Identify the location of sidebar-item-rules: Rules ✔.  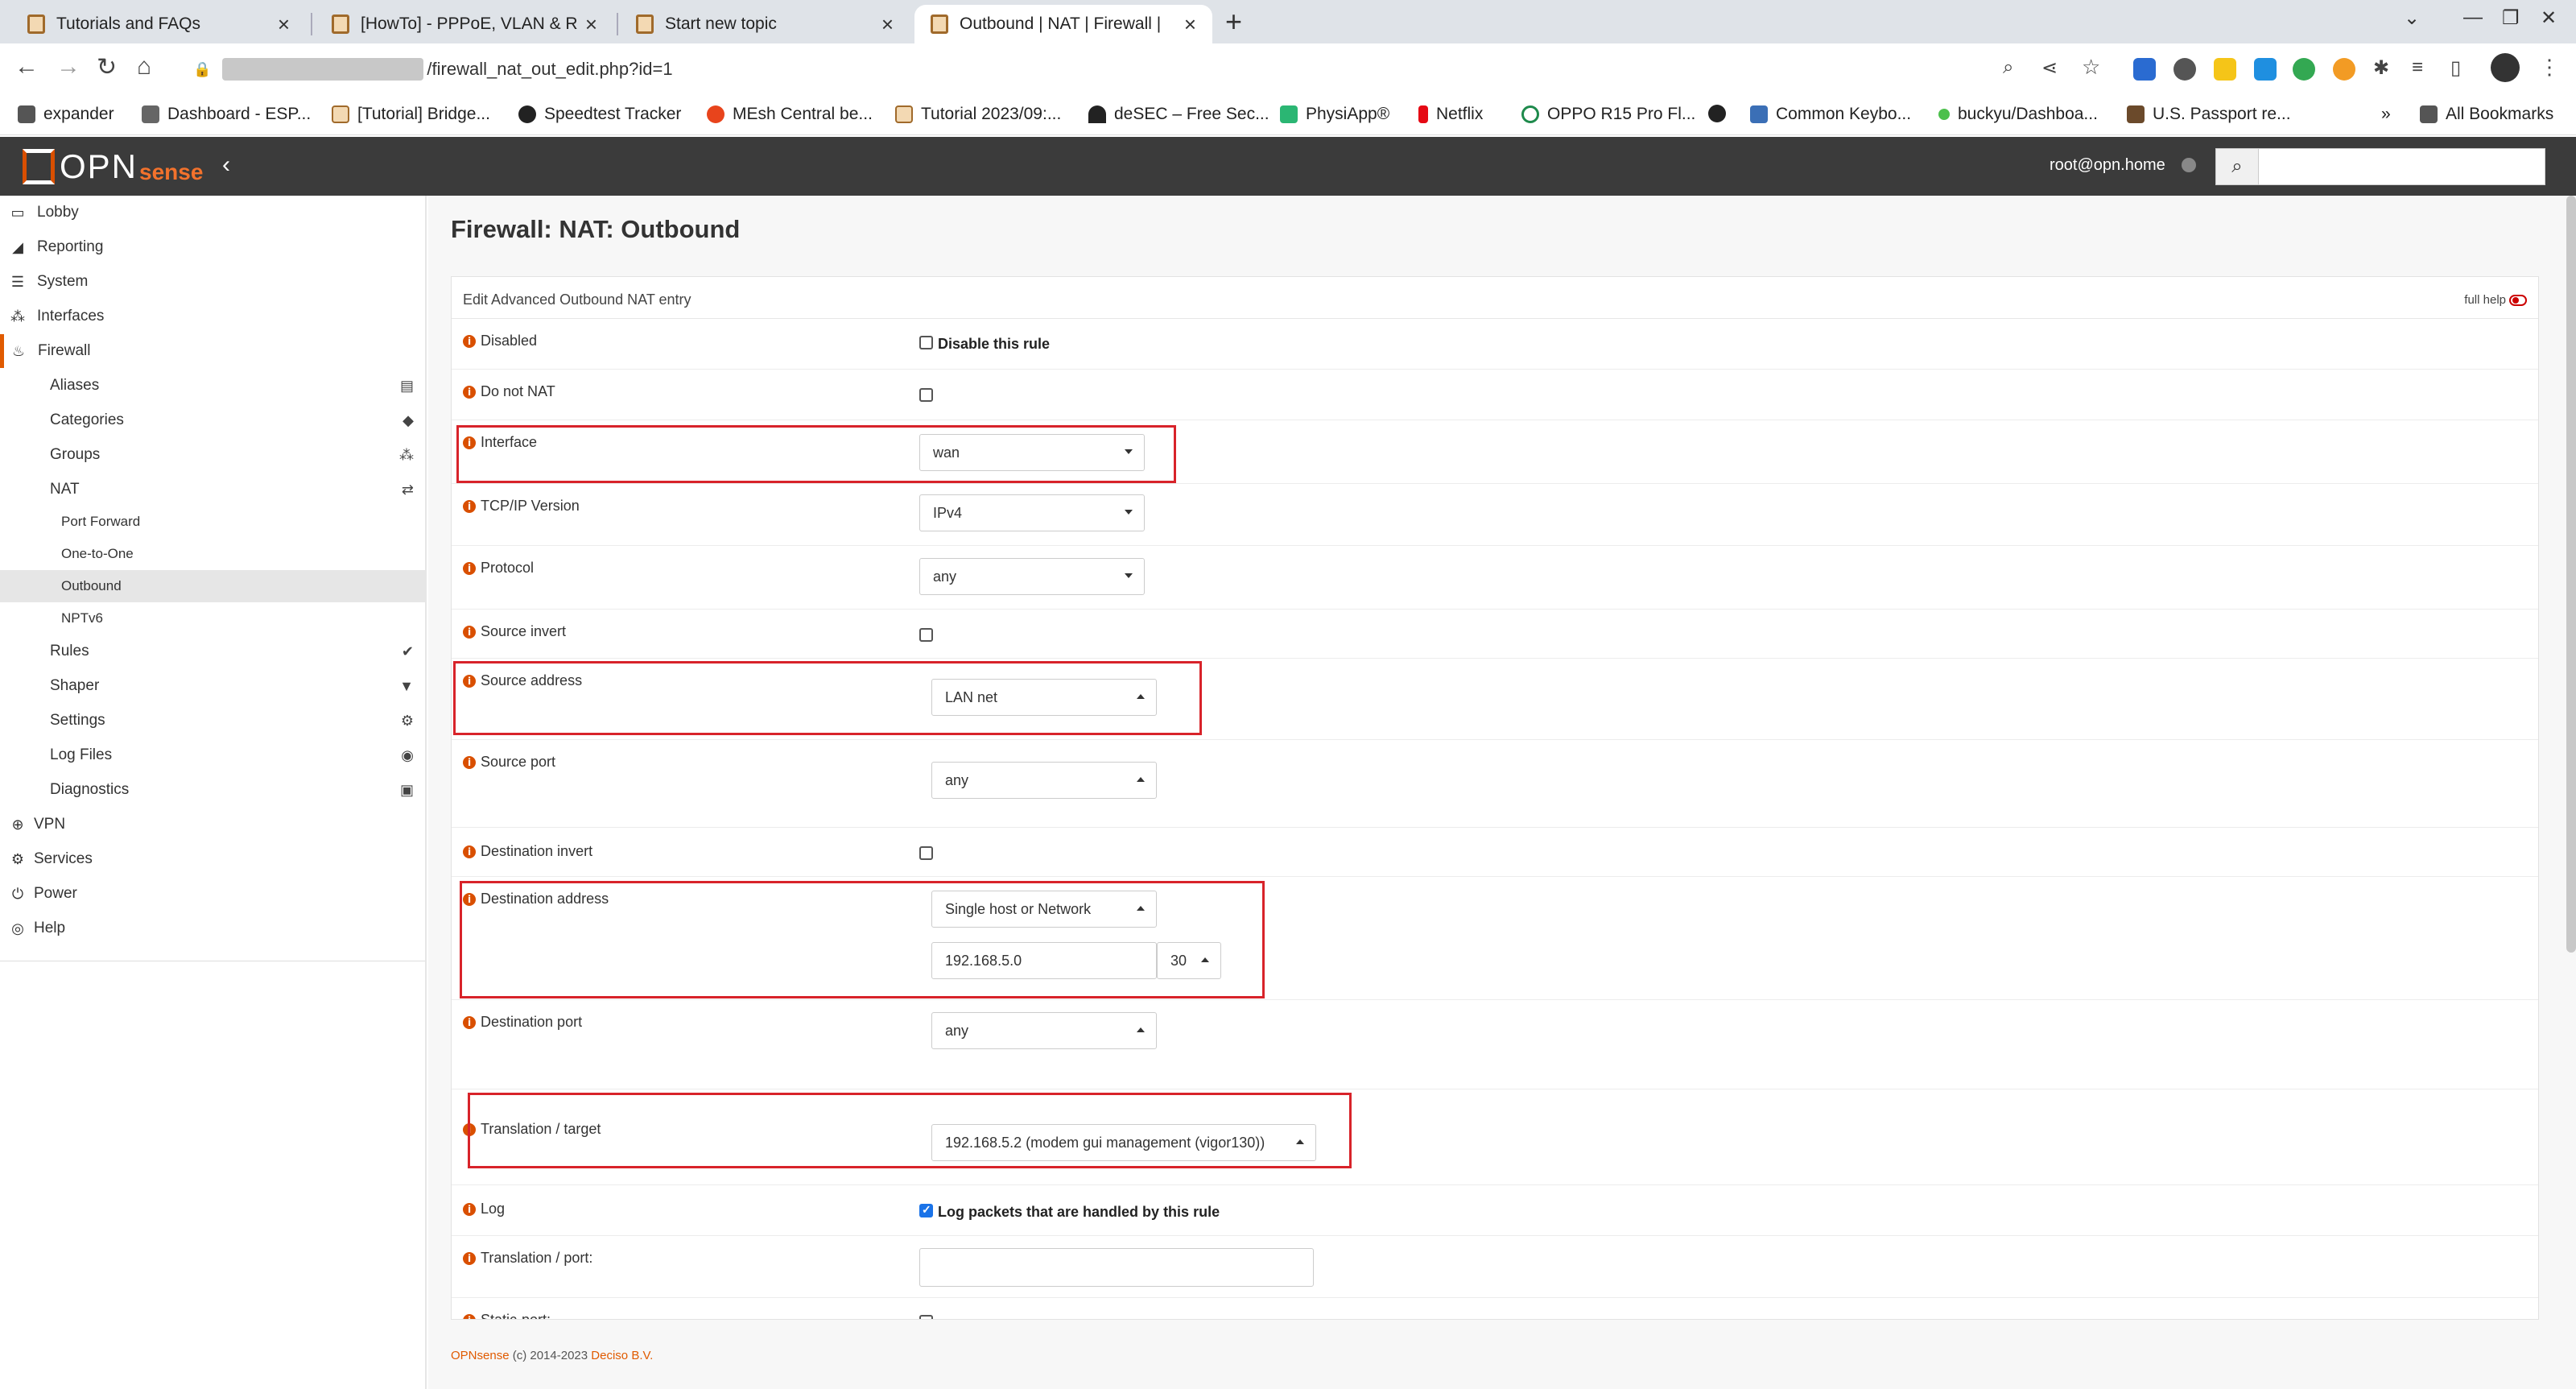
(212, 651).